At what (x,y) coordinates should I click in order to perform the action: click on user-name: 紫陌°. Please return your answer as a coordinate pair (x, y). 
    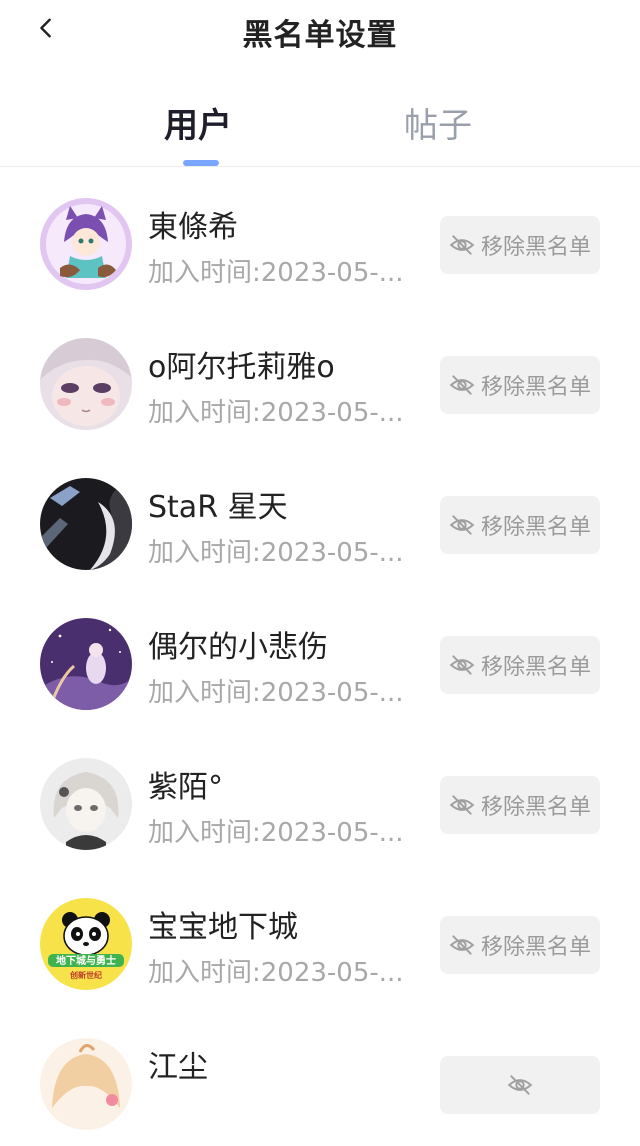
    Looking at the image, I should click on (185, 787).